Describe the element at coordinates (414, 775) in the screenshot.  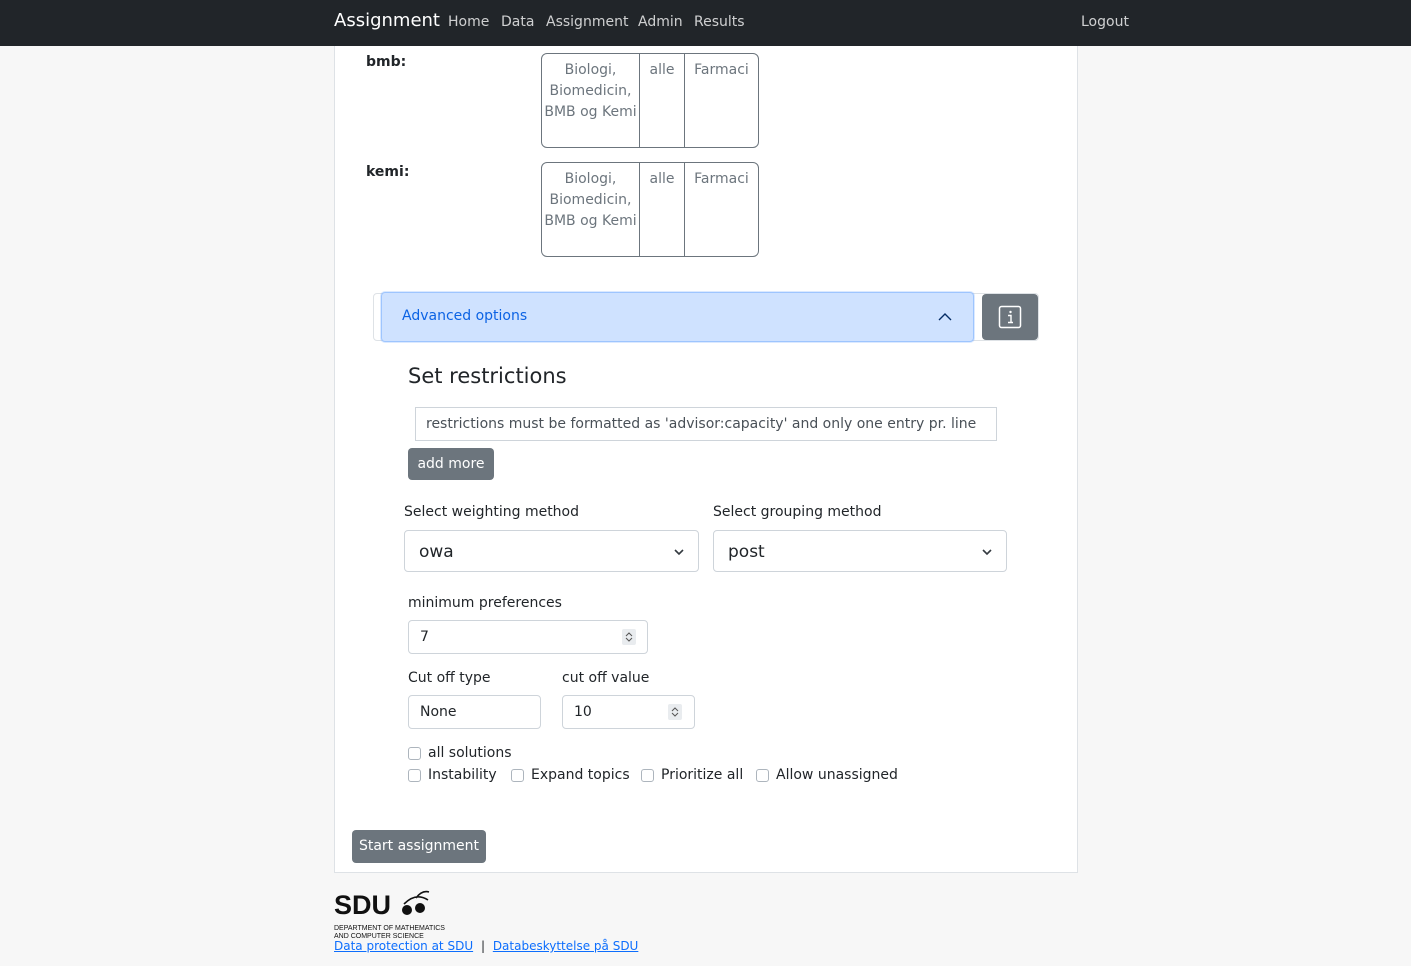
I see `instability-checkbox` at that location.